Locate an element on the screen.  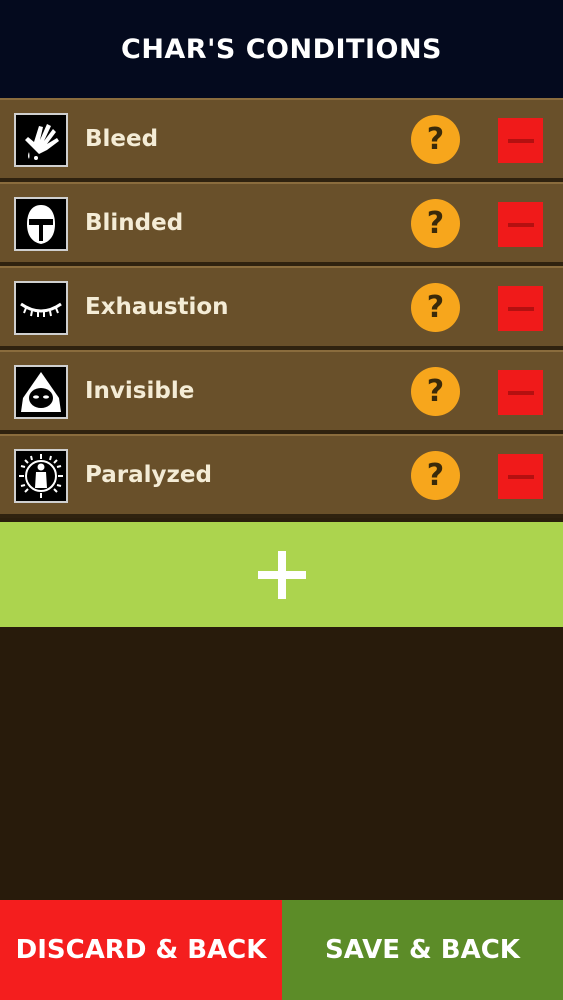
save-and-back-button: SAVE & BACK is located at coordinates (422, 950).